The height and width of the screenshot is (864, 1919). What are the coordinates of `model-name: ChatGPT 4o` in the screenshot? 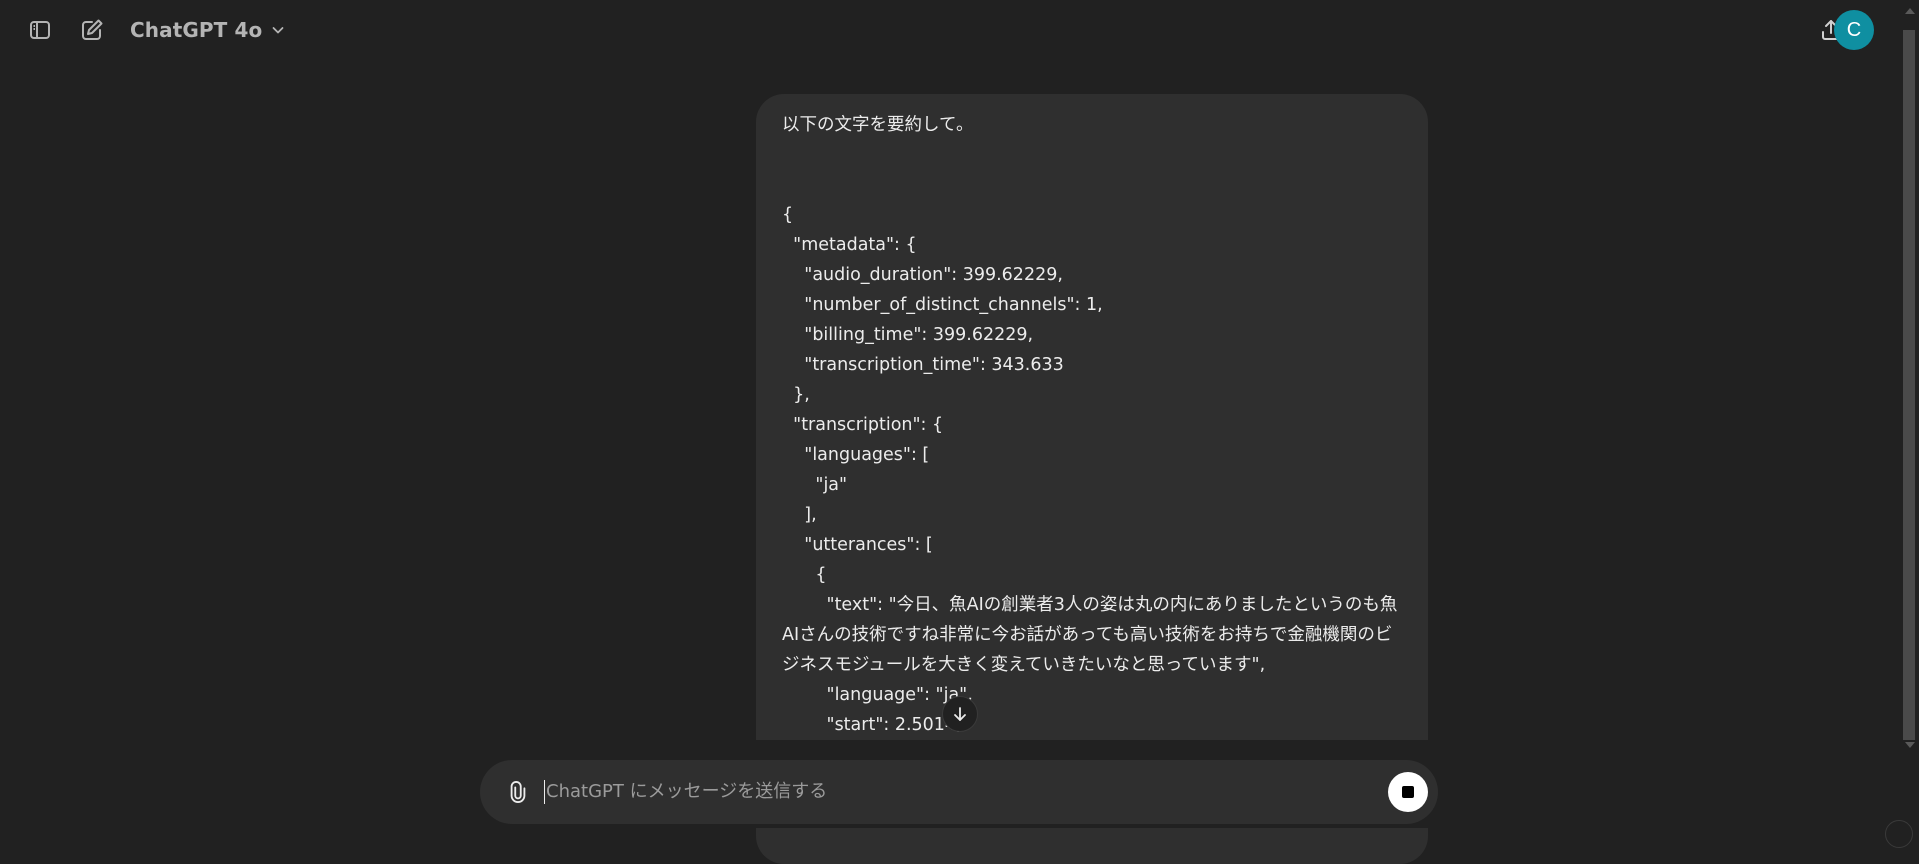 It's located at (196, 30).